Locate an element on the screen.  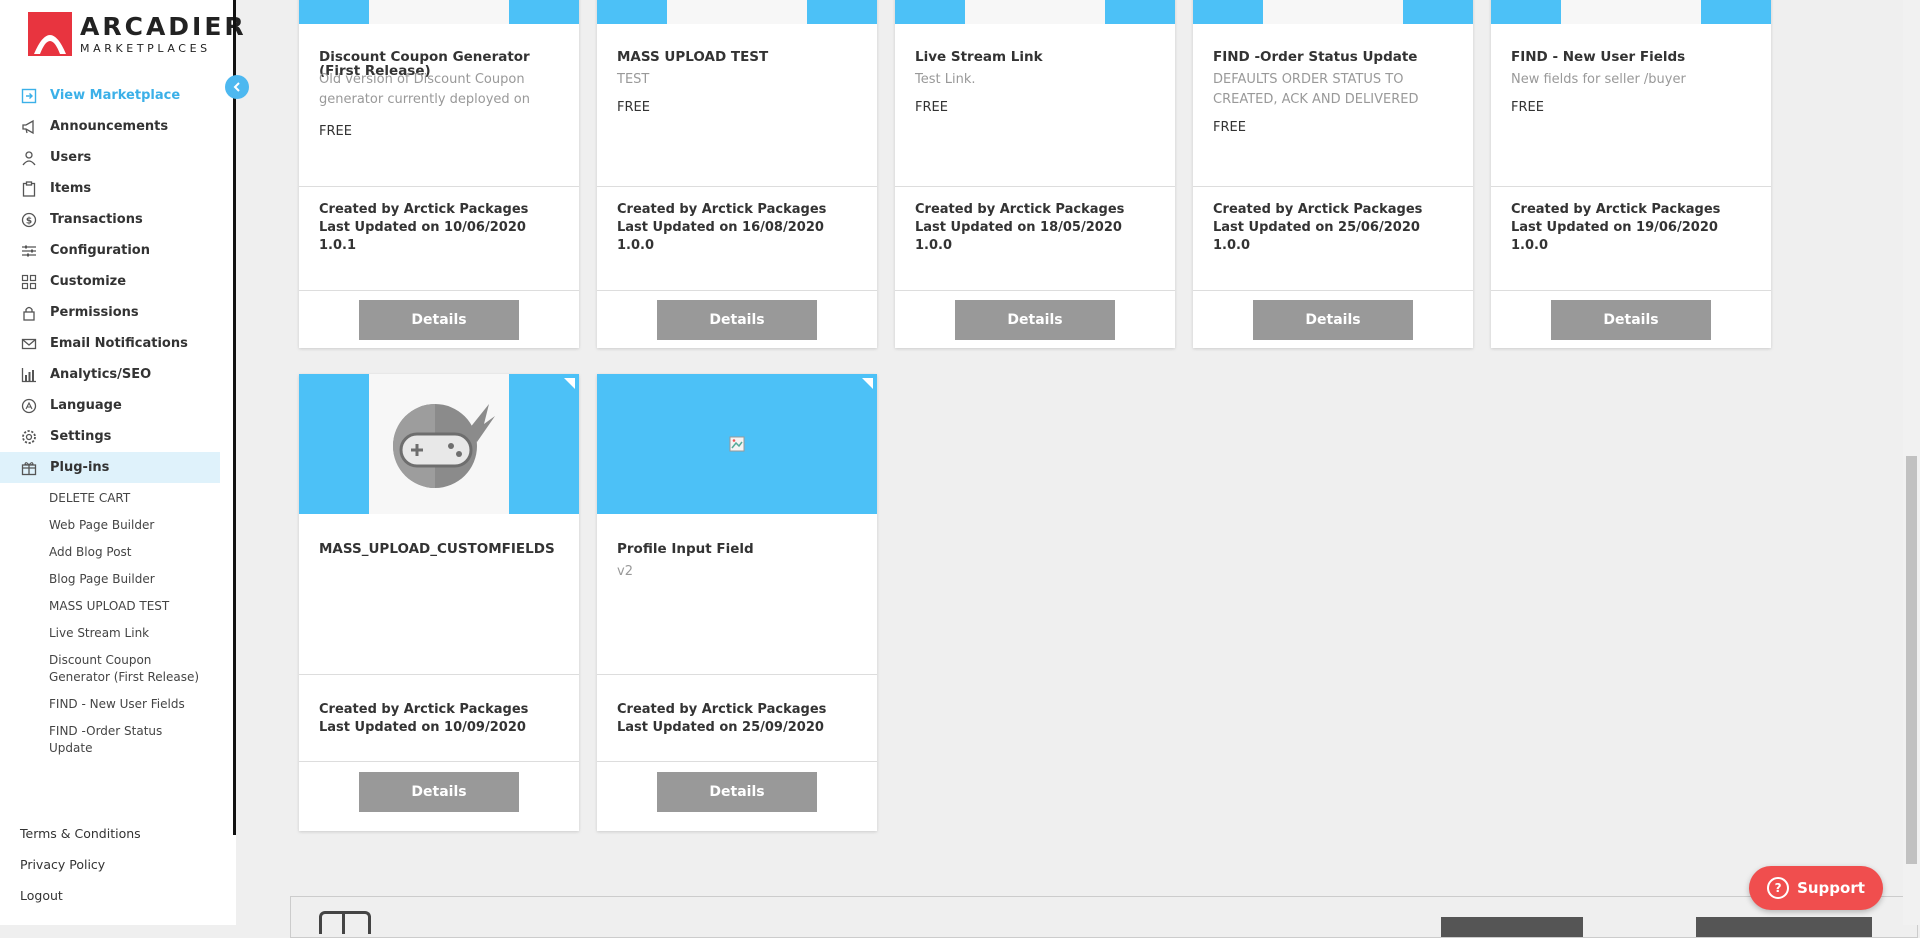
scrollbar-thumb is located at coordinates (1911, 660).